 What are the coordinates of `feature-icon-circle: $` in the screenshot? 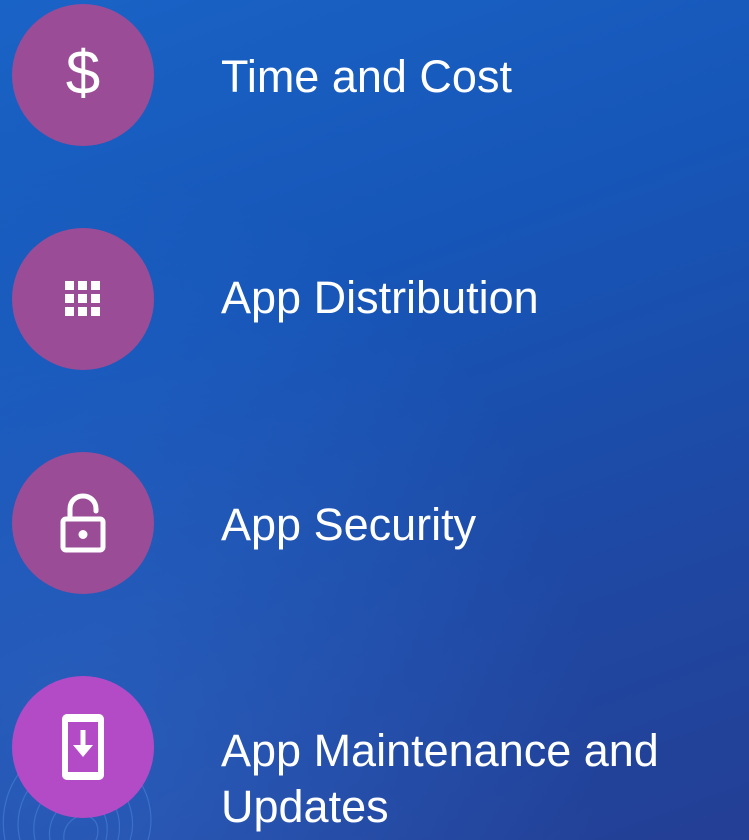 It's located at (83, 75).